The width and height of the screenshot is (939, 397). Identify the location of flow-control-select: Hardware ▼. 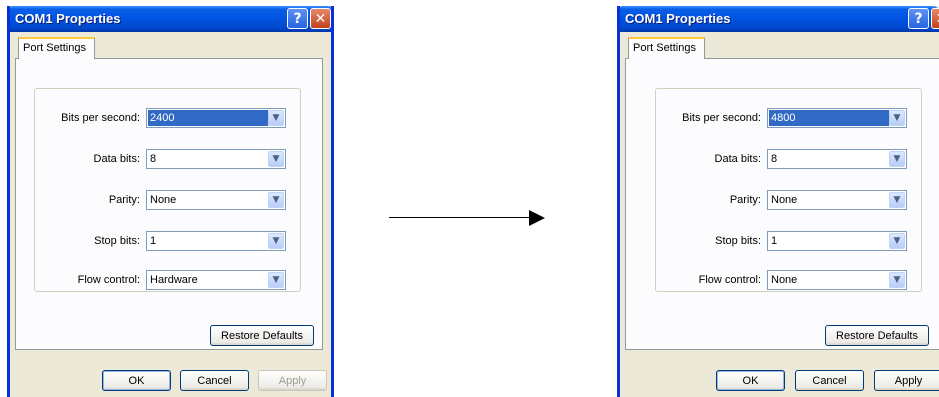
(216, 280).